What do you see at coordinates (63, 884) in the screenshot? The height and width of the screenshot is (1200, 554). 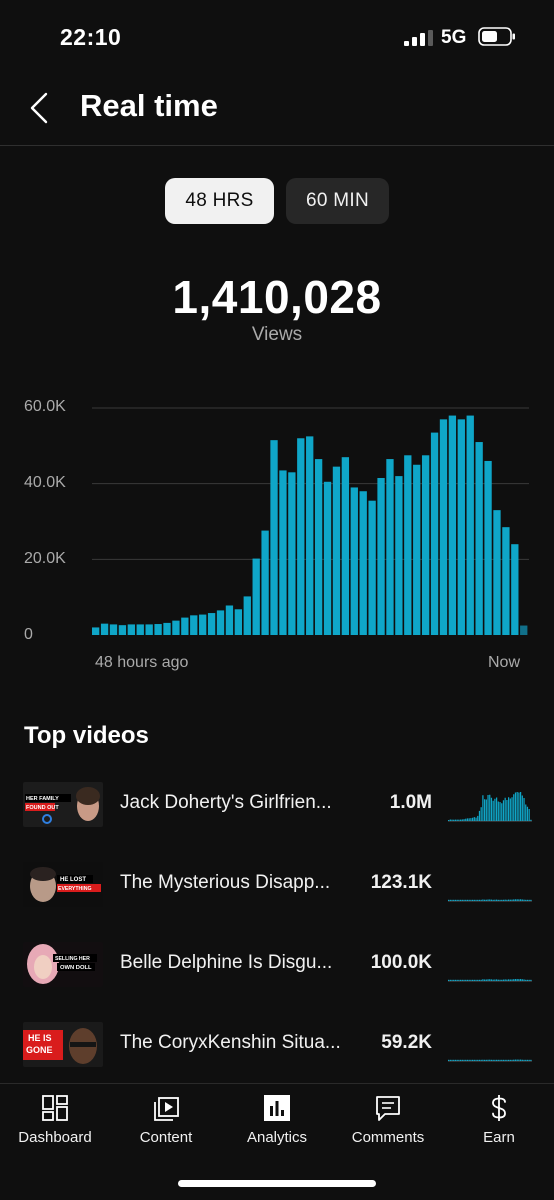 I see `video-thumbnail: HE LOST EVERYTHING` at bounding box center [63, 884].